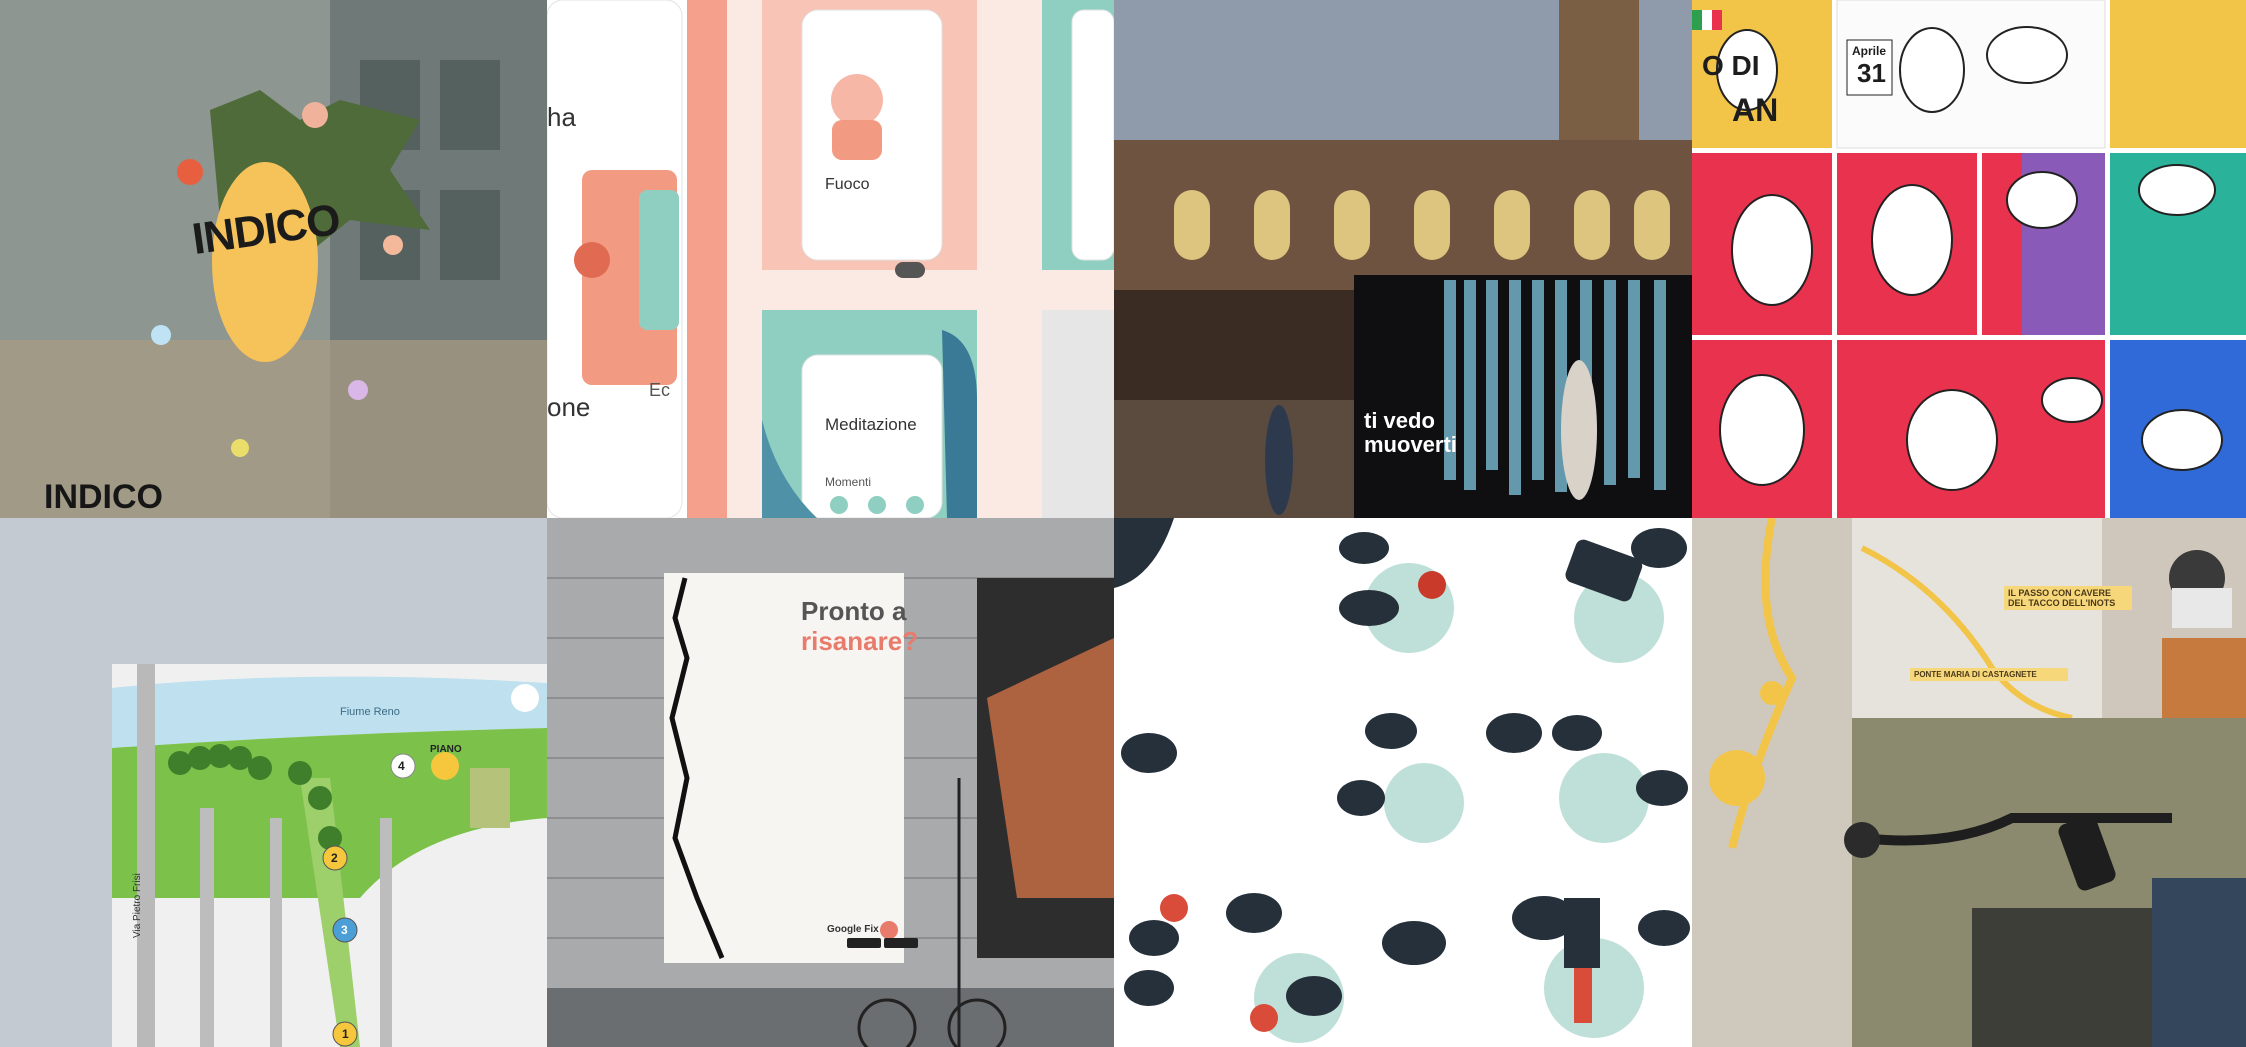 This screenshot has width=2246, height=1047. Describe the element at coordinates (370, 712) in the screenshot. I see `map-river-label: Fiume Reno` at that location.